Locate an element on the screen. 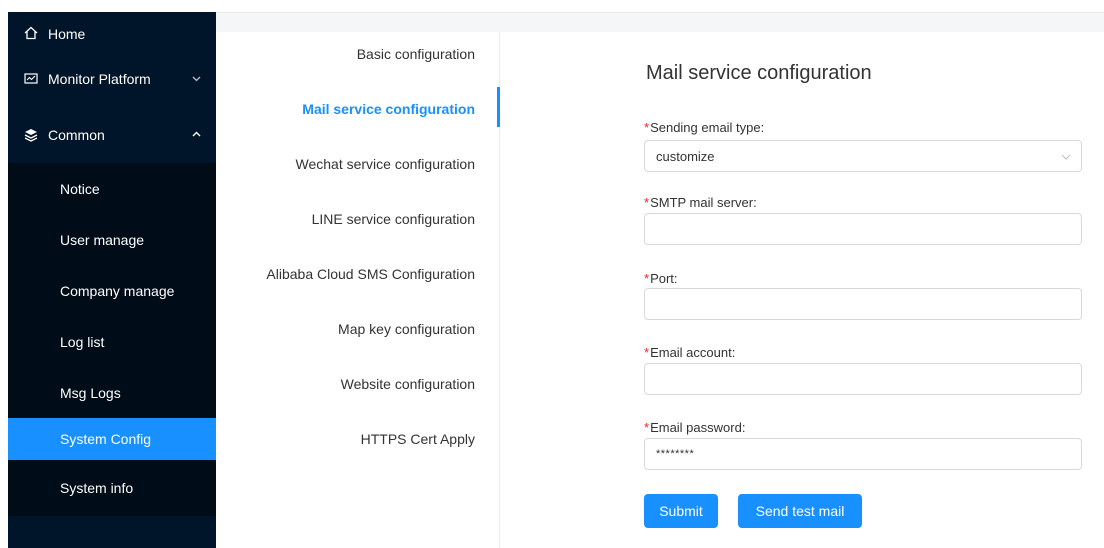  send-test-mail-button: Send test mail is located at coordinates (800, 511).